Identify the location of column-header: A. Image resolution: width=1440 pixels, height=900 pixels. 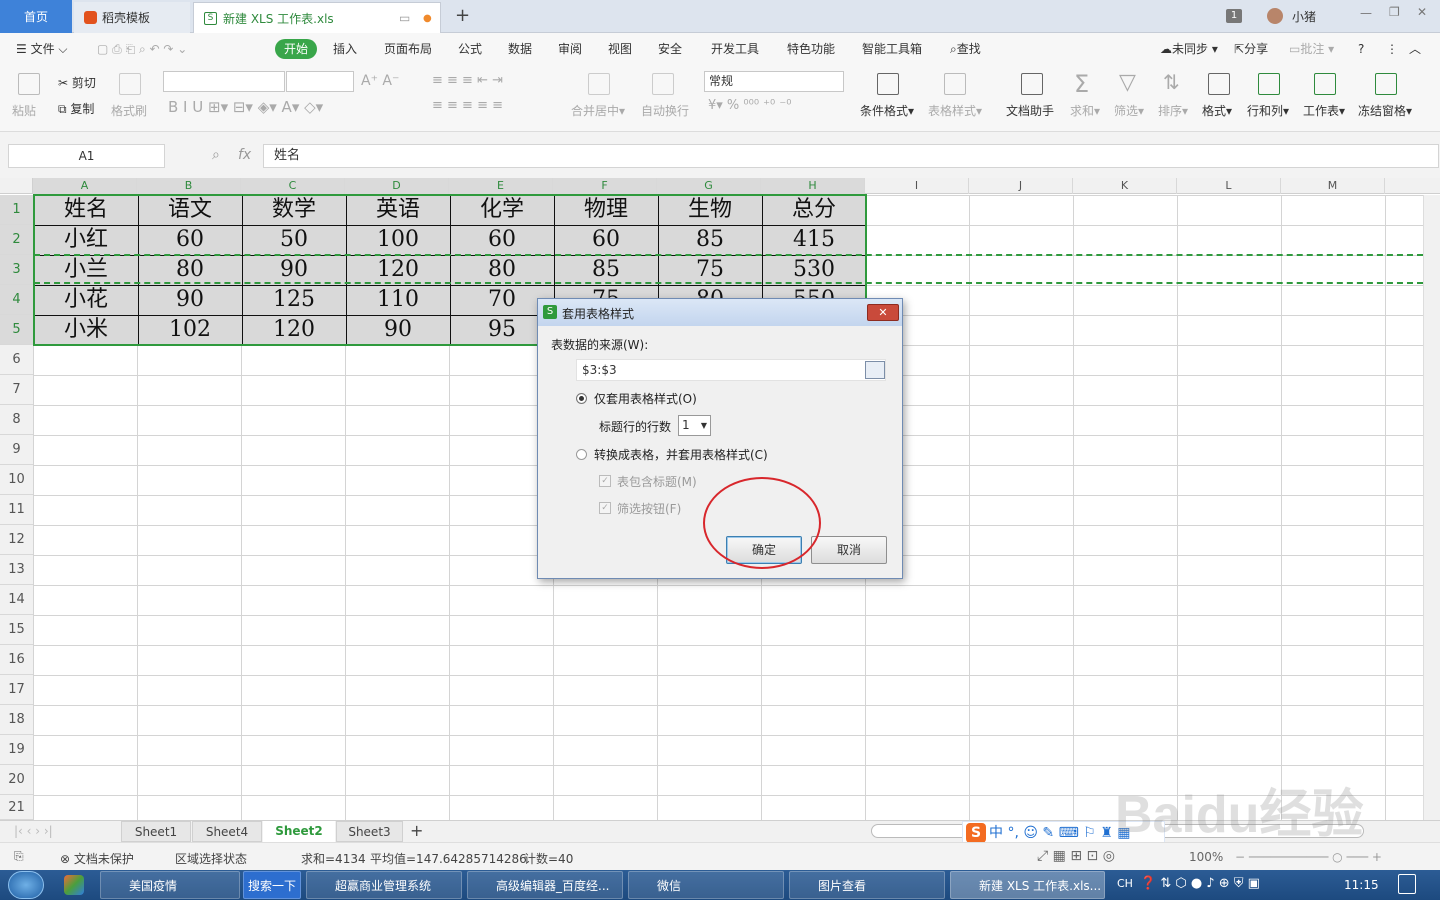
(85, 186).